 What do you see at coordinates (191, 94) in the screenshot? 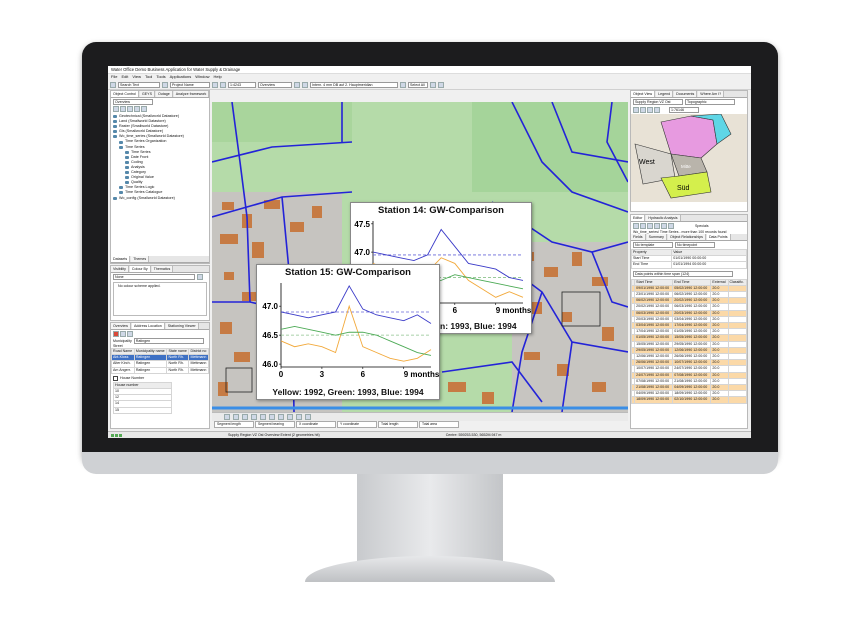
I see `tab-analyze-framework: Analyze framework` at bounding box center [191, 94].